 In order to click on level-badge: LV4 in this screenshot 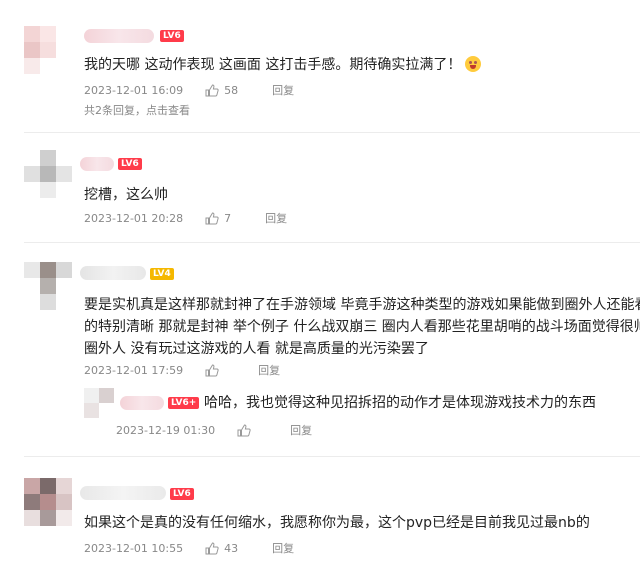, I will do `click(162, 274)`.